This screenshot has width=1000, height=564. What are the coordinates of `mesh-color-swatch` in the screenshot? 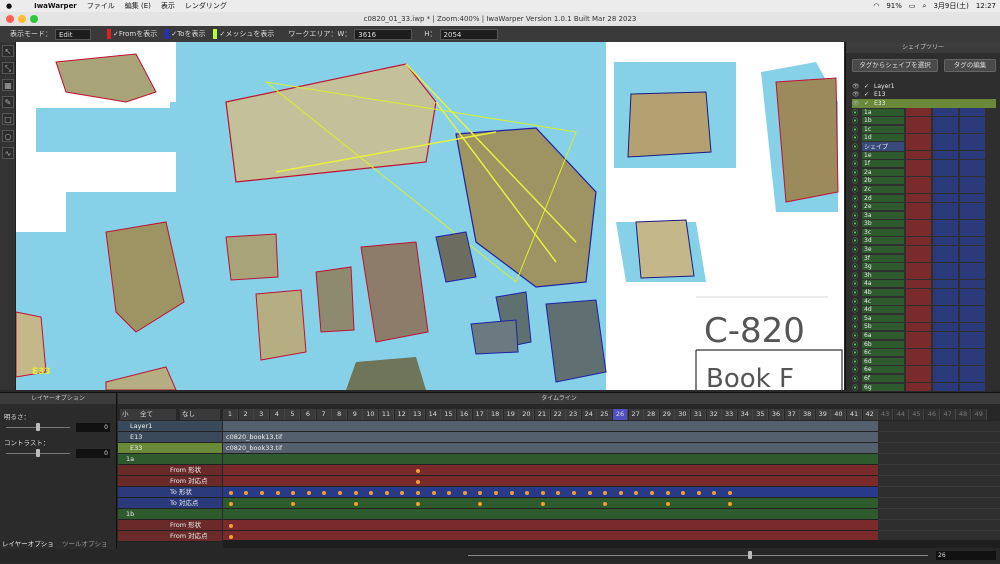 It's located at (215, 34).